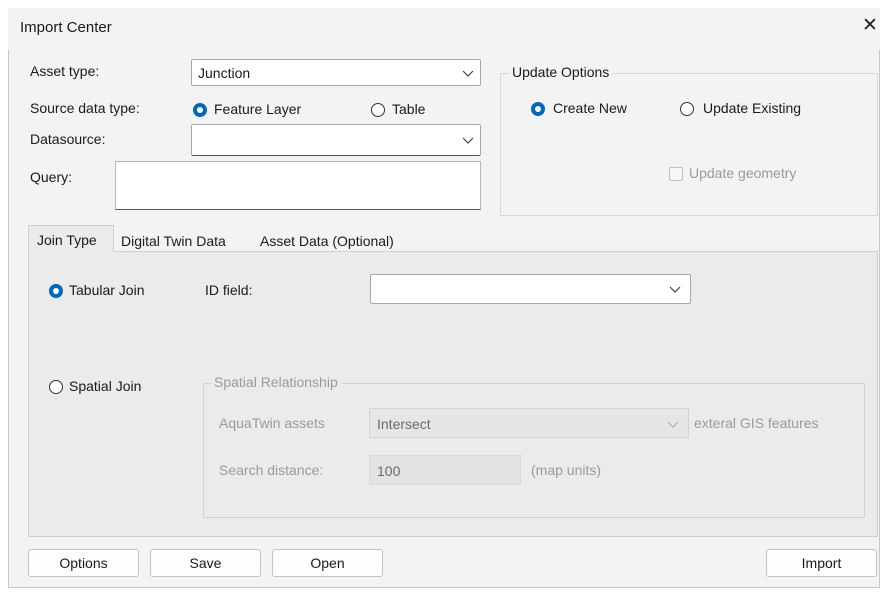 The width and height of the screenshot is (883, 595). Describe the element at coordinates (272, 423) in the screenshot. I see `aquatwin-assets-label: AquaTwin assets` at that location.